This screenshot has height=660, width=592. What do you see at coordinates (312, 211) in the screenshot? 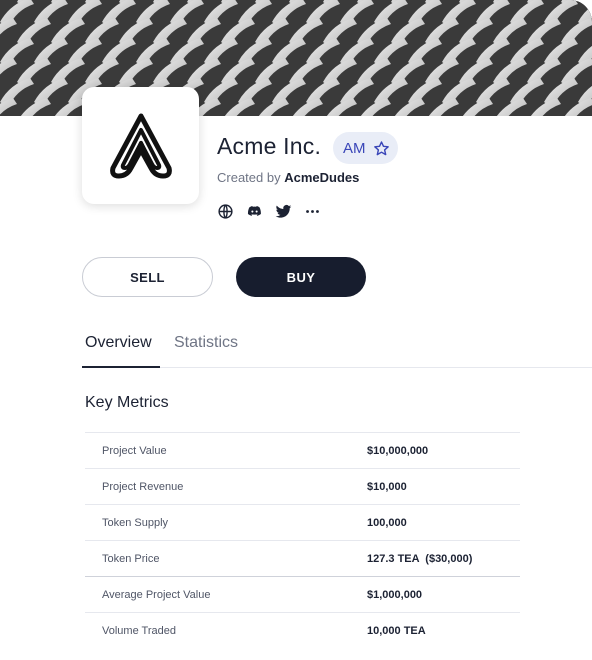
I see `more-icon` at bounding box center [312, 211].